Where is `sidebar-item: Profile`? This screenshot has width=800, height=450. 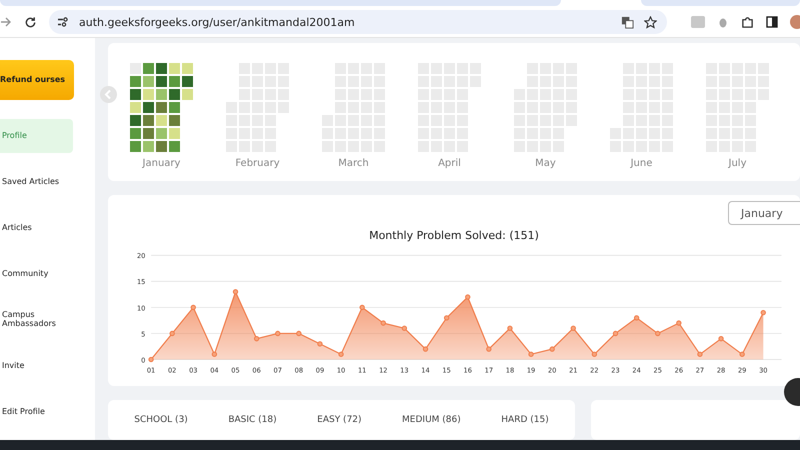 sidebar-item: Profile is located at coordinates (36, 135).